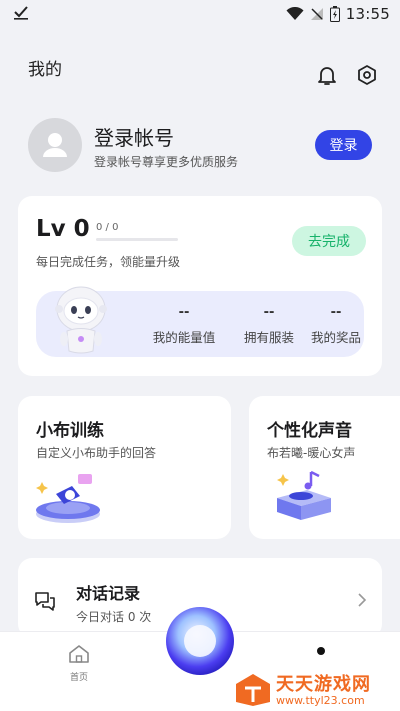  I want to click on login-button: 登录, so click(343, 145).